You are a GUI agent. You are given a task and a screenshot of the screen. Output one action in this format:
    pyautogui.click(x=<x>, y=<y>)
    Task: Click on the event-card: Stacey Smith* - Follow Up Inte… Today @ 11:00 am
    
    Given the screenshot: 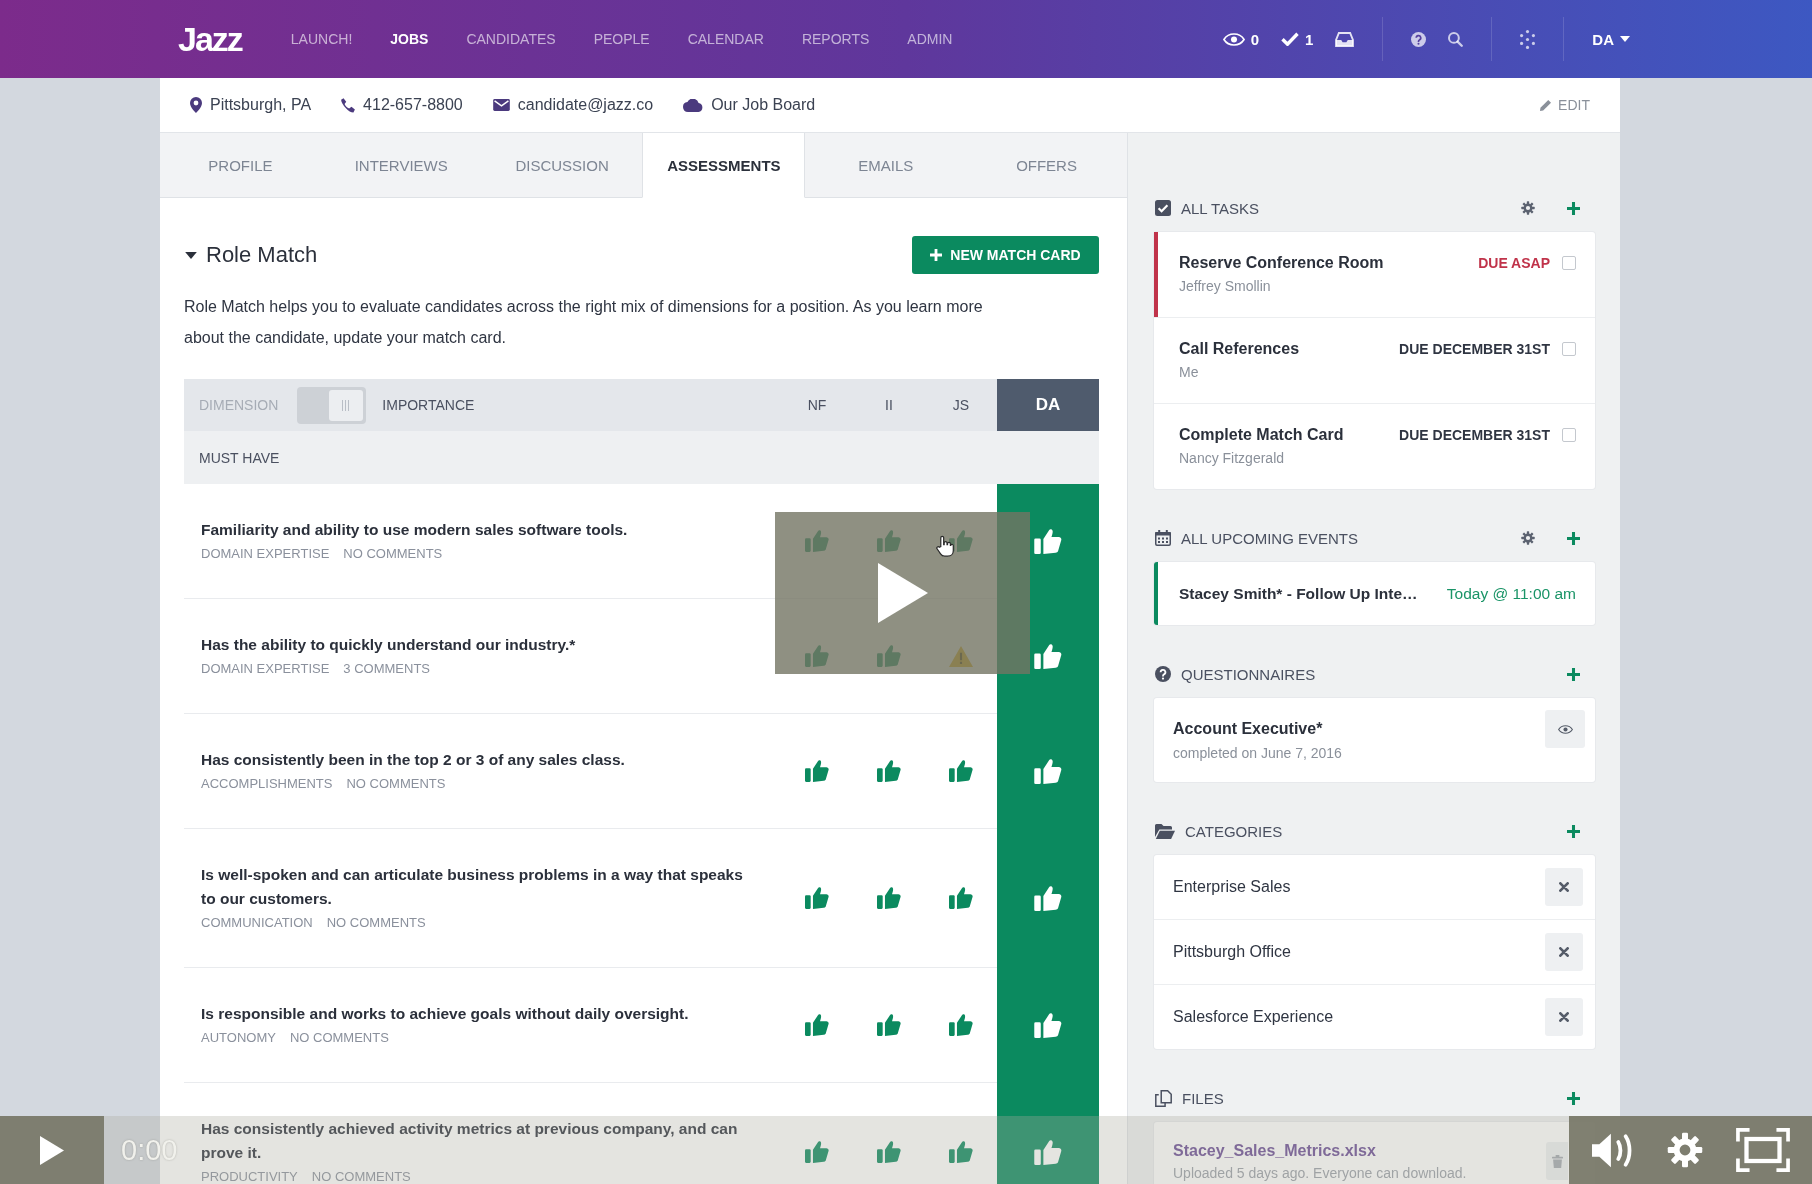 What is the action you would take?
    pyautogui.click(x=1374, y=593)
    